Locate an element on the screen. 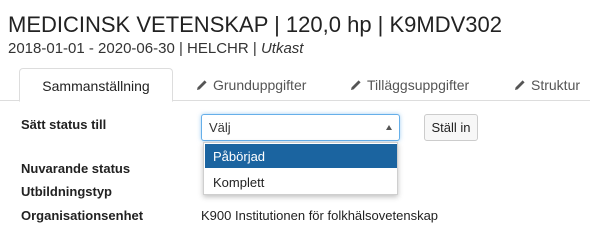 This screenshot has width=590, height=240. tab-tillaggsuppgifter: Tilläggsuppgifter is located at coordinates (409, 84).